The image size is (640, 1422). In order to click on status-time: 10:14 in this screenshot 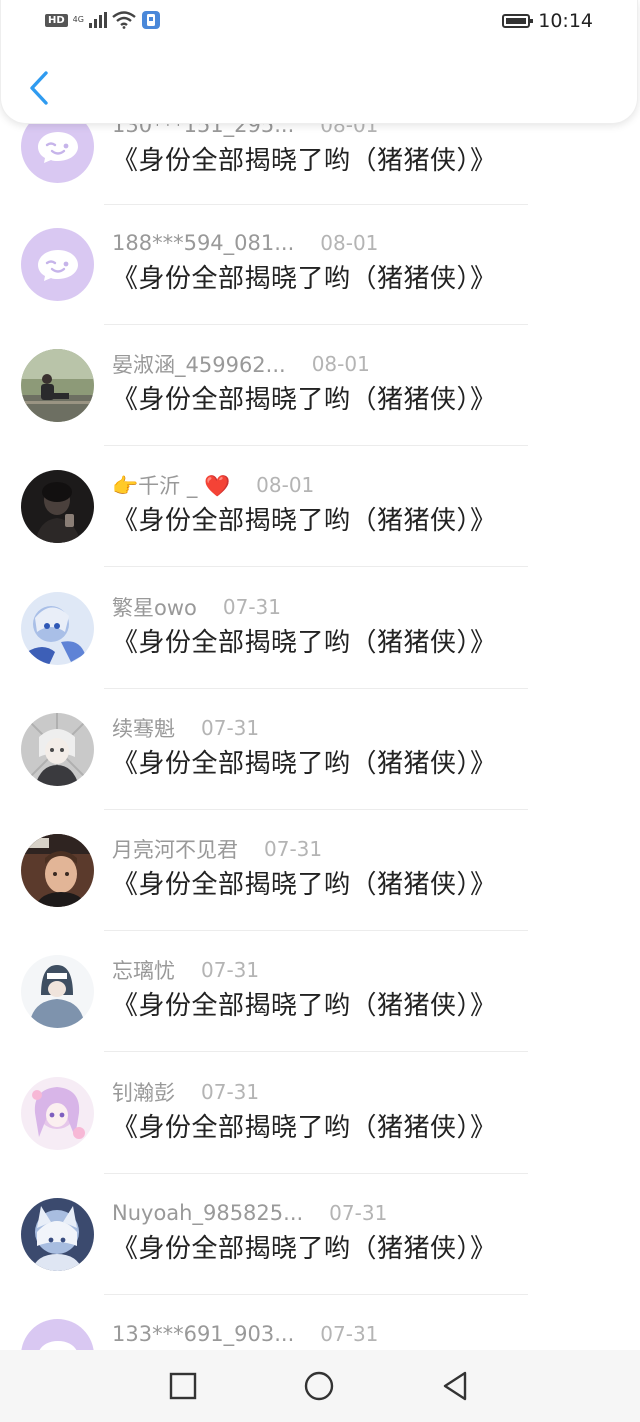, I will do `click(565, 21)`.